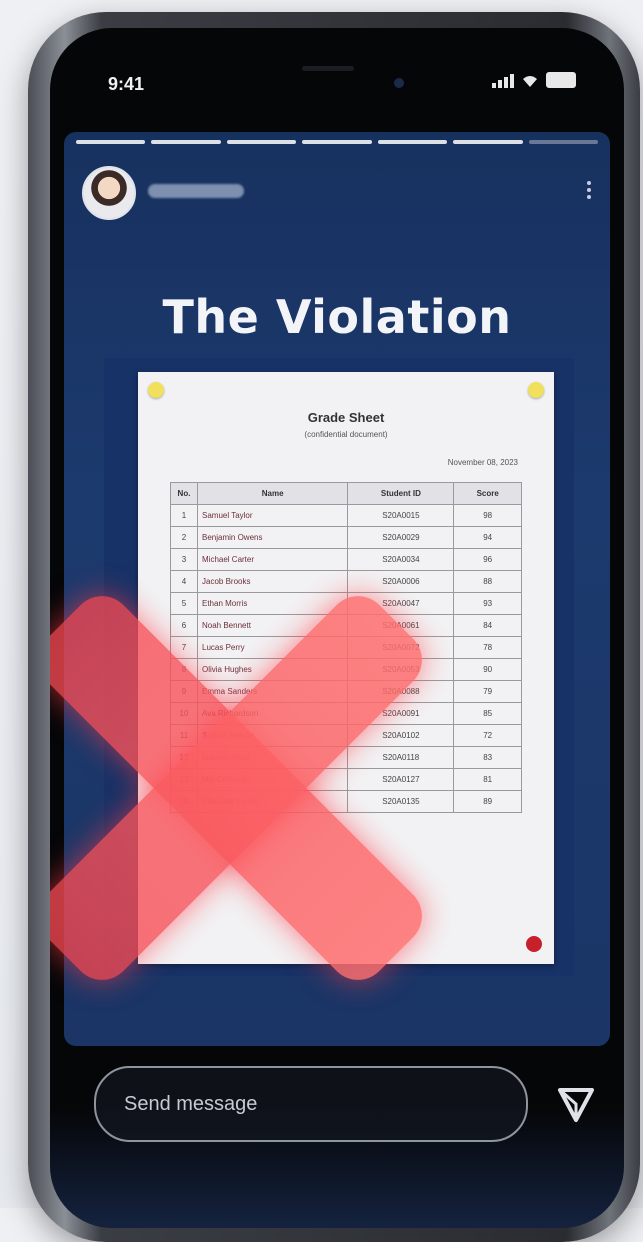 This screenshot has height=1242, width=643. I want to click on message-composer, so click(311, 1104).